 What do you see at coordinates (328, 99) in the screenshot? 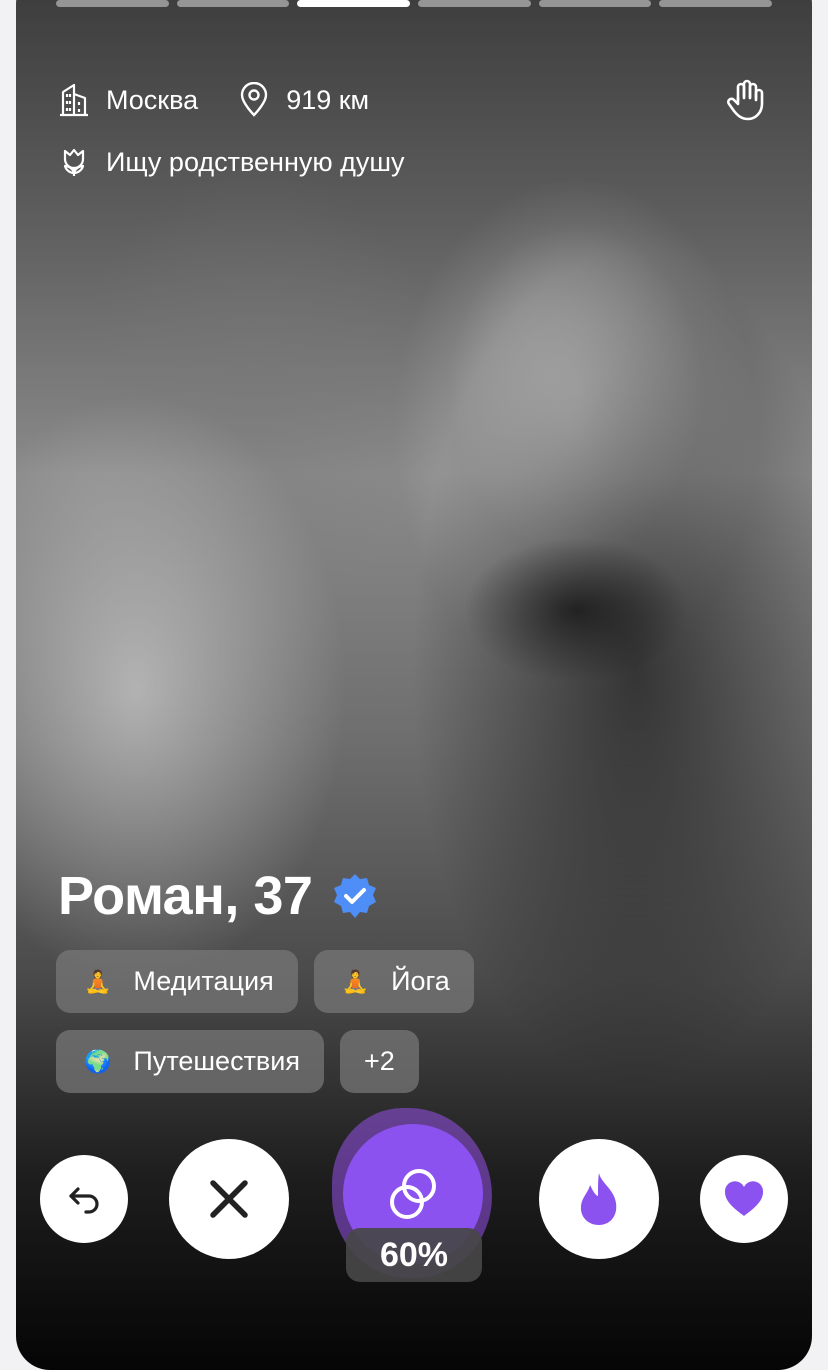
I see `distance-label: 919 км` at bounding box center [328, 99].